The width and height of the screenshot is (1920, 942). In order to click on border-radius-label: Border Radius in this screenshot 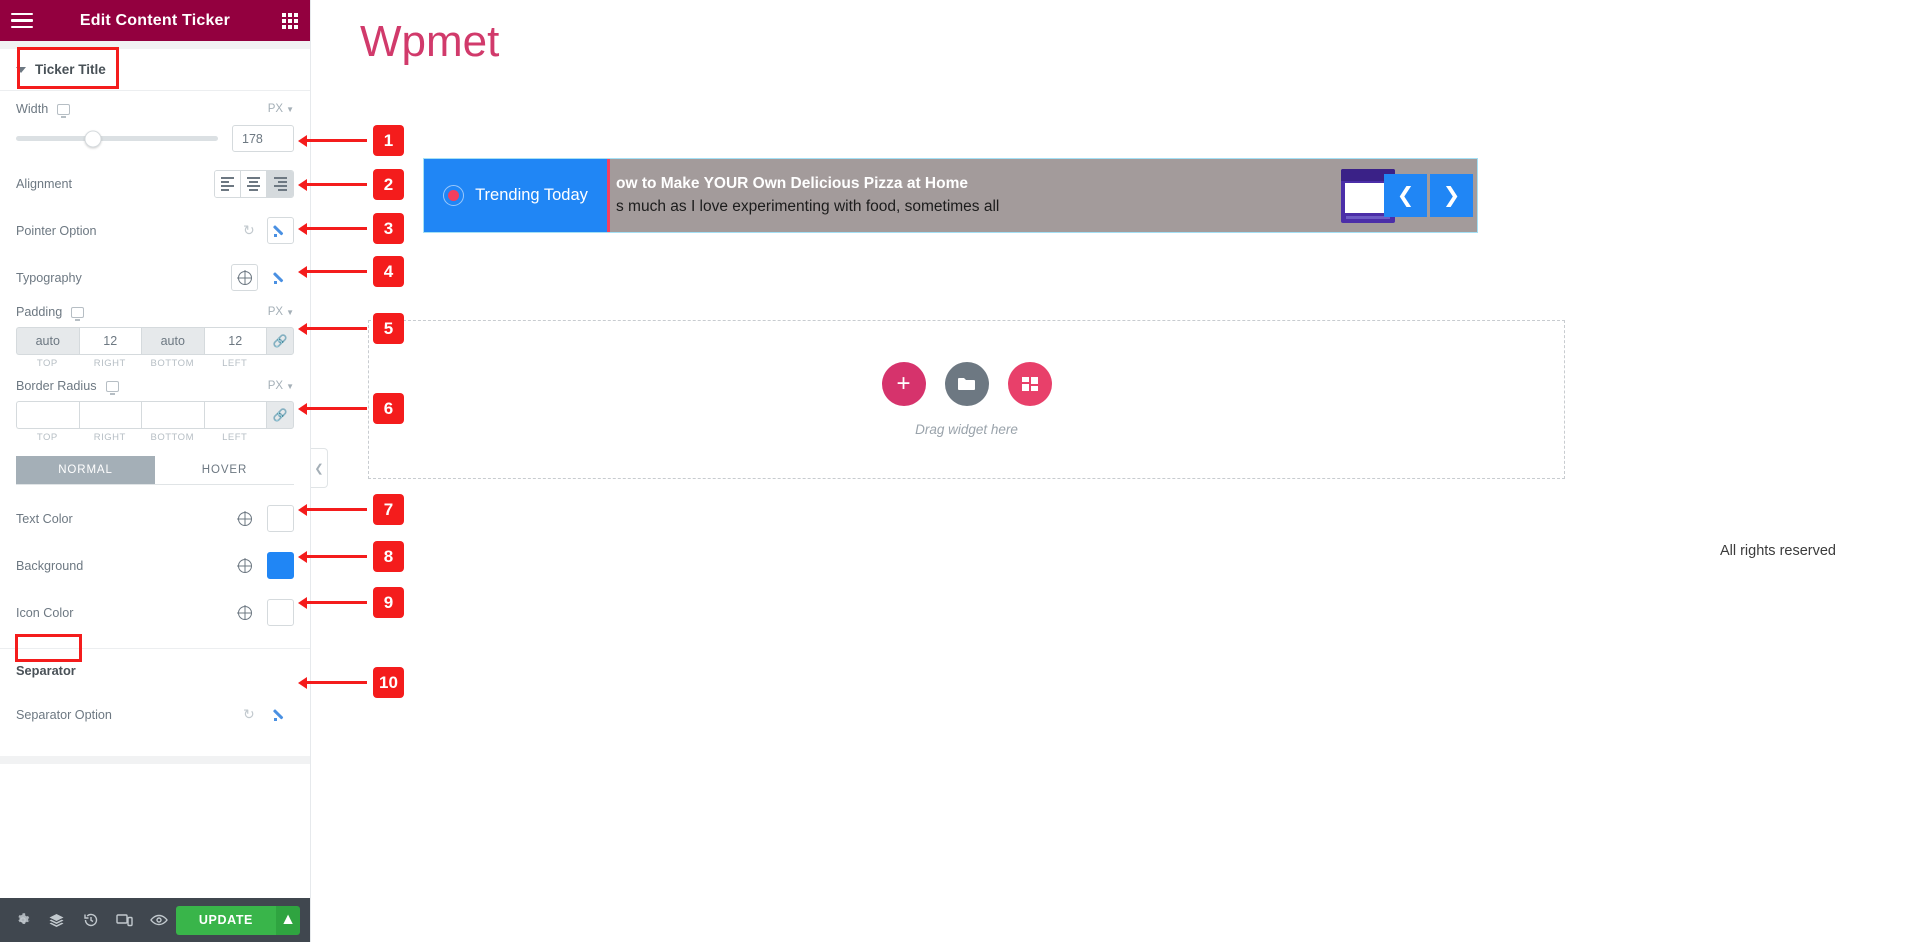, I will do `click(56, 386)`.